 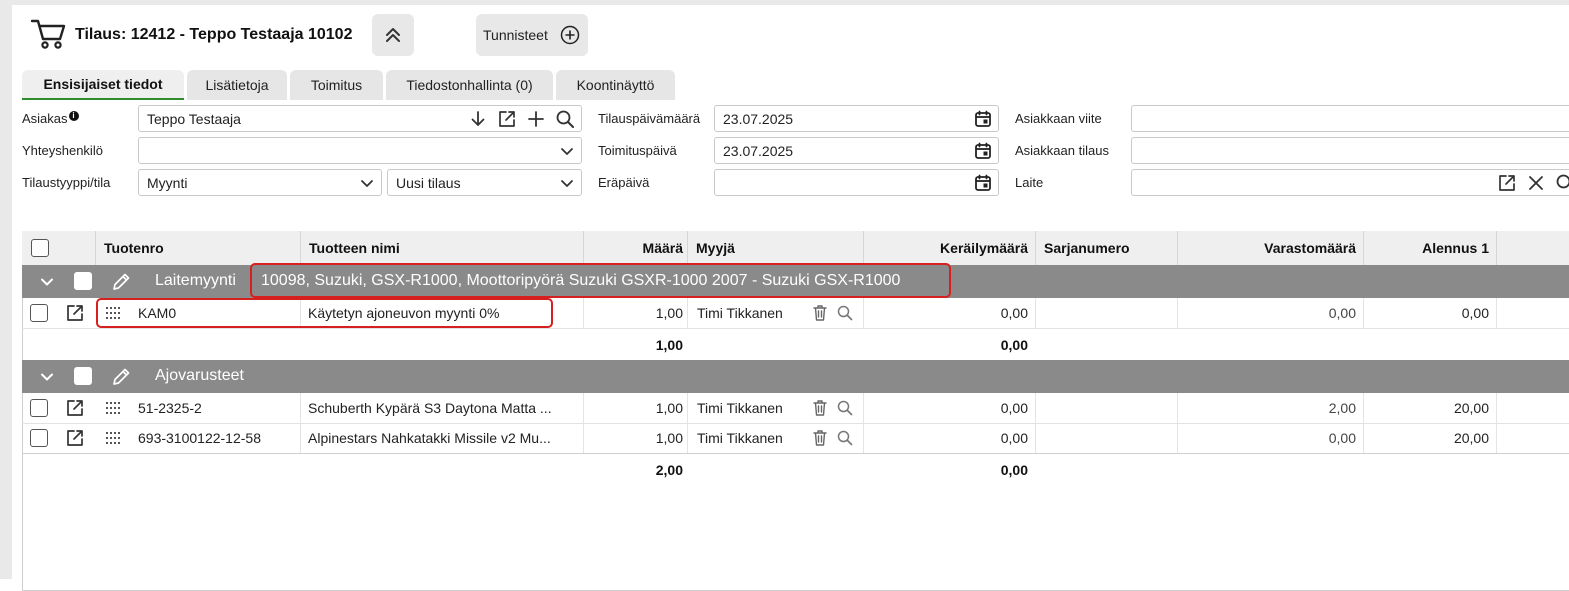 What do you see at coordinates (1426, 313) in the screenshot?
I see `discount: 0,00` at bounding box center [1426, 313].